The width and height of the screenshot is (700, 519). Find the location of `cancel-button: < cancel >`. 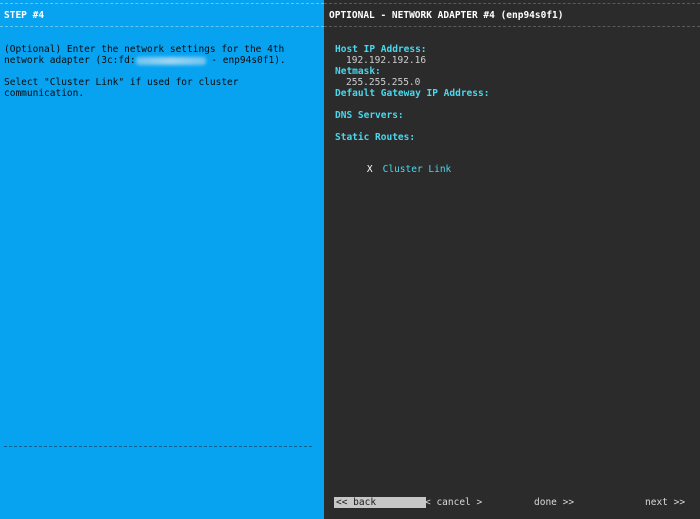

cancel-button: < cancel > is located at coordinates (453, 502).